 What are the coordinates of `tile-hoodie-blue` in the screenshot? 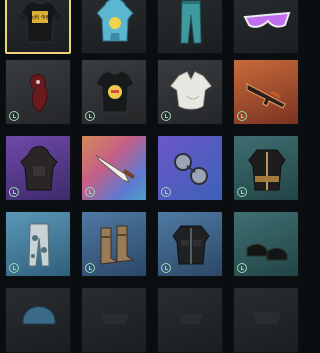 It's located at (114, 27).